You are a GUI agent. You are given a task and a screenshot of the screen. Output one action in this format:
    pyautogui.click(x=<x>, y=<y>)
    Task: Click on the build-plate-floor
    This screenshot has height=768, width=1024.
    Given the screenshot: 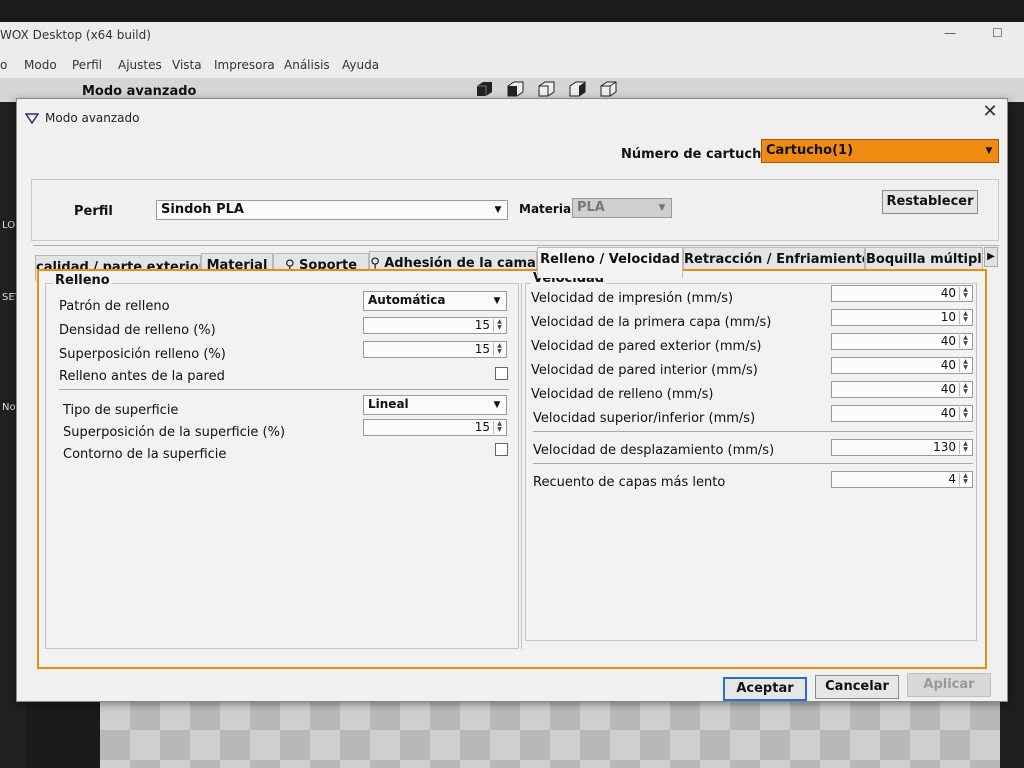 What is the action you would take?
    pyautogui.click(x=550, y=734)
    